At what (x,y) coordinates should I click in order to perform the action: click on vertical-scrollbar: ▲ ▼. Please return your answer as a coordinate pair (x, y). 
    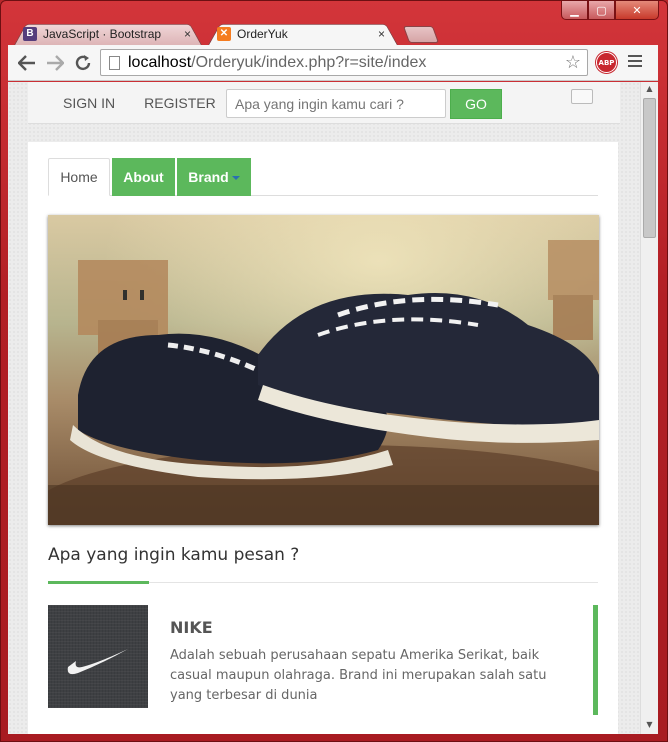
    Looking at the image, I should click on (649, 408).